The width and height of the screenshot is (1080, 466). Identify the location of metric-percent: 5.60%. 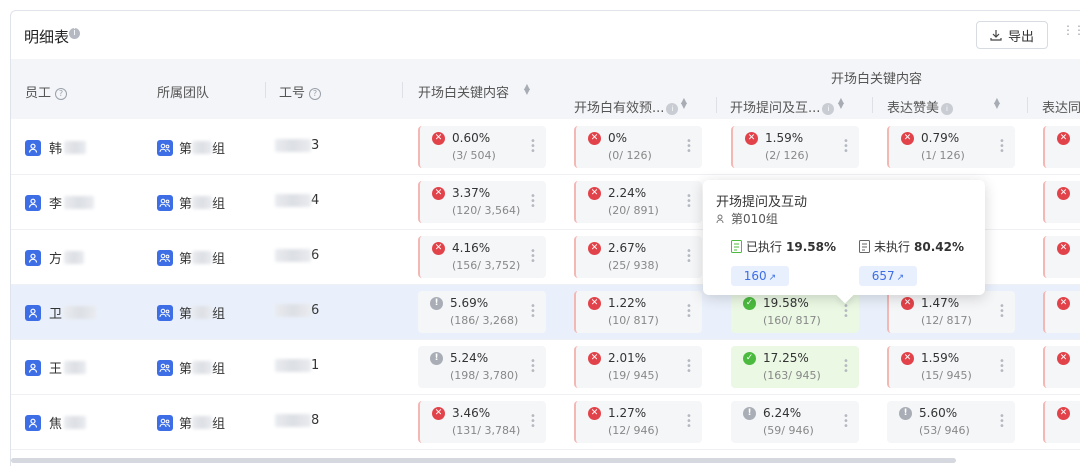
(938, 413).